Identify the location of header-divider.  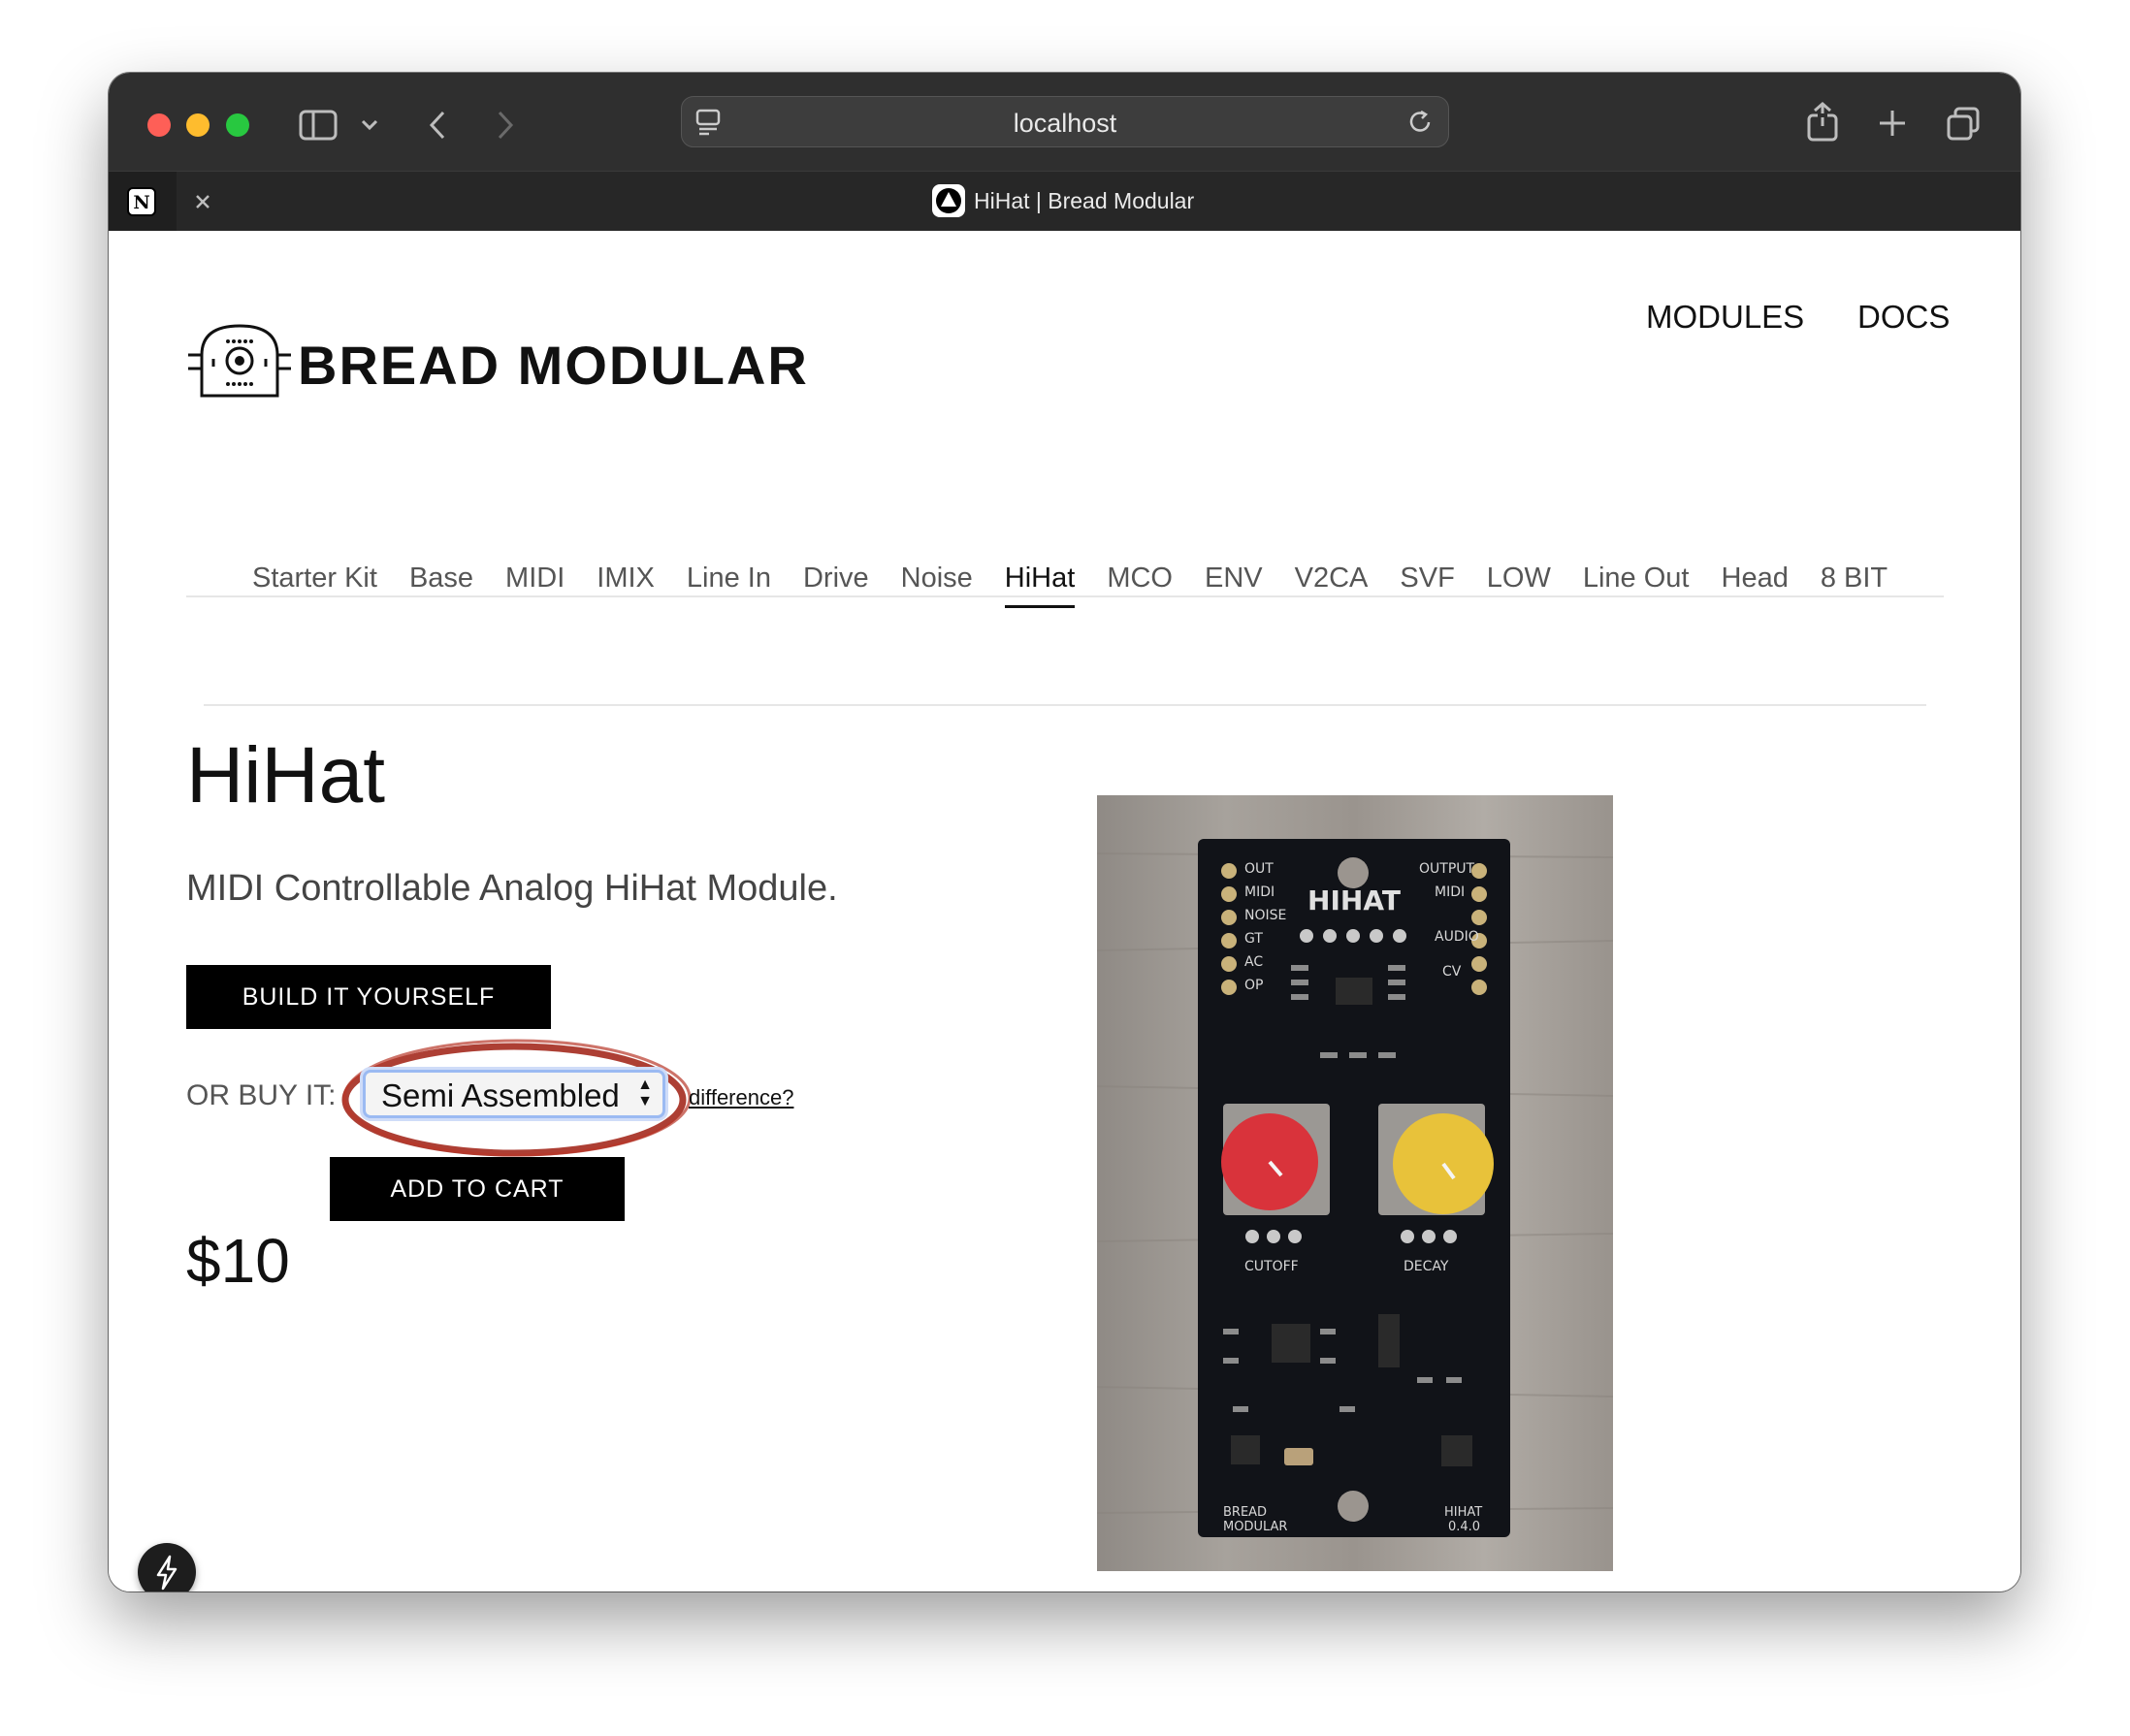
(1065, 596).